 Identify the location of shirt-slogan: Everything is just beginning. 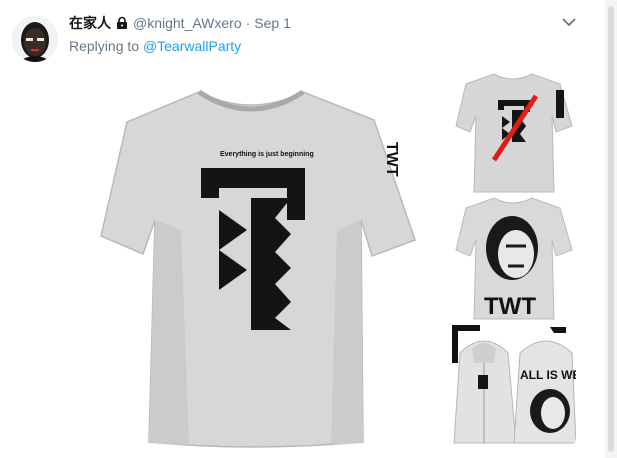
(267, 154).